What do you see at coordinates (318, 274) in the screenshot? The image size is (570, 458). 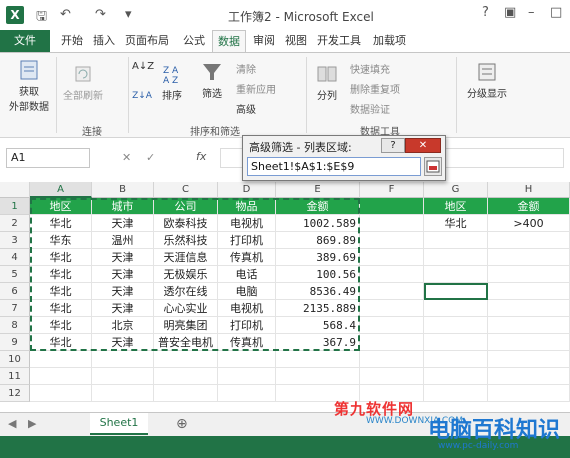 I see `cell-e5: 100.56` at bounding box center [318, 274].